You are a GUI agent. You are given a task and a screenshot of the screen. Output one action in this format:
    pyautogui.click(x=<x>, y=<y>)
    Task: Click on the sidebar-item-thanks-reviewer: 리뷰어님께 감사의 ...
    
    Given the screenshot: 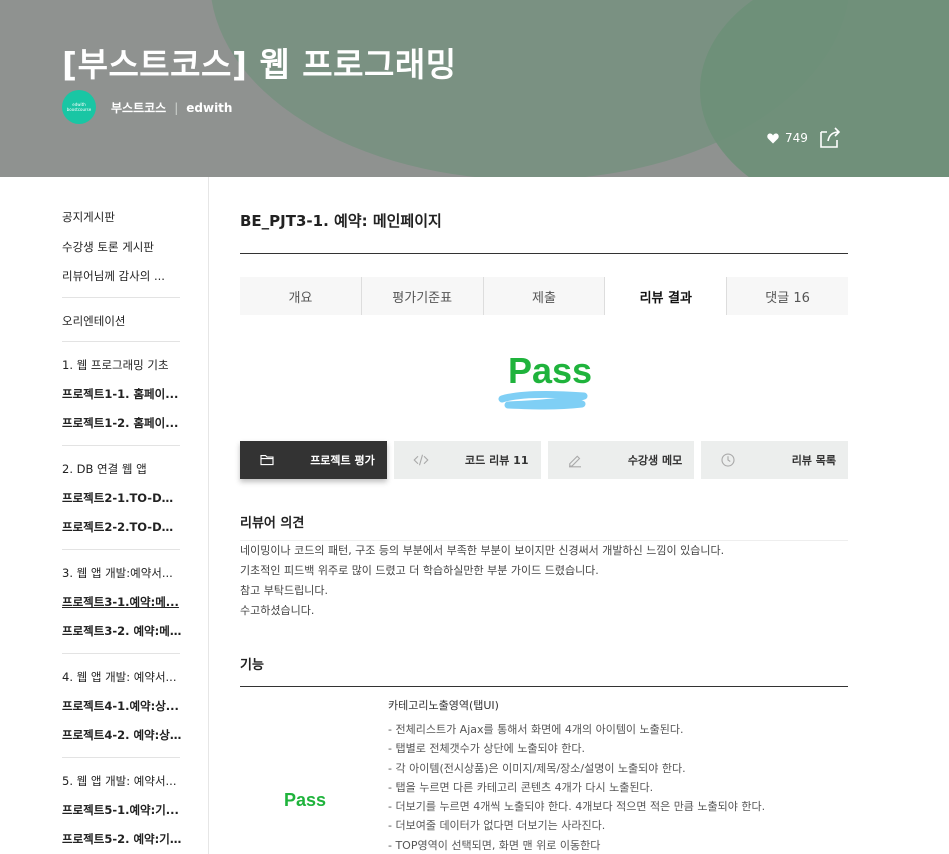 What is the action you would take?
    pyautogui.click(x=122, y=276)
    